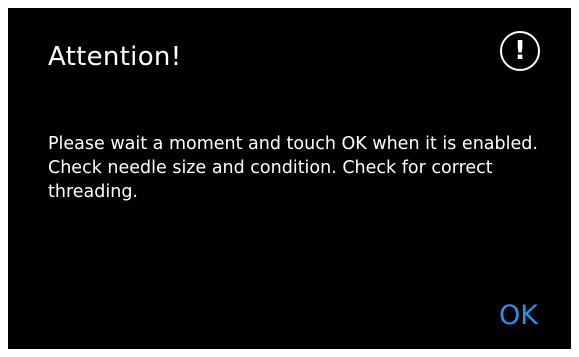 The width and height of the screenshot is (579, 357). I want to click on dialog-title: Attention!, so click(115, 57).